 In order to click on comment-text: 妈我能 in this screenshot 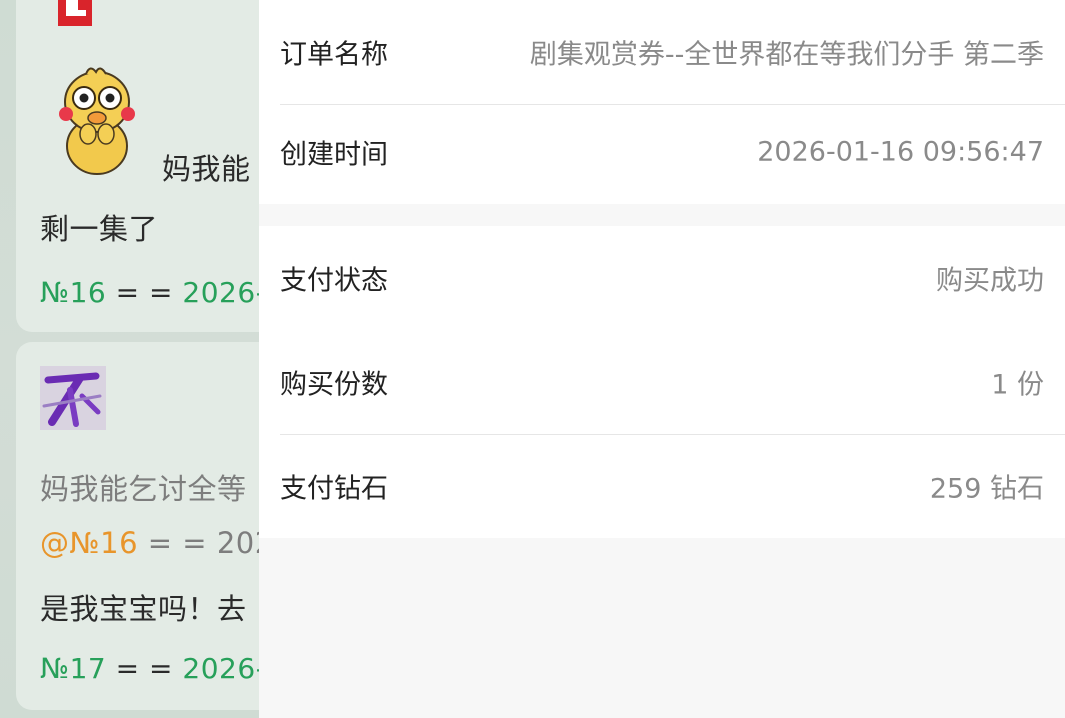, I will do `click(206, 169)`.